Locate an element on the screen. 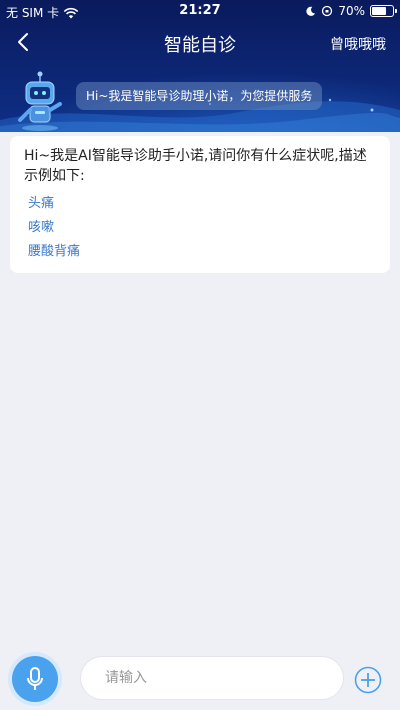 This screenshot has height=710, width=400. microphone-icon is located at coordinates (35, 678).